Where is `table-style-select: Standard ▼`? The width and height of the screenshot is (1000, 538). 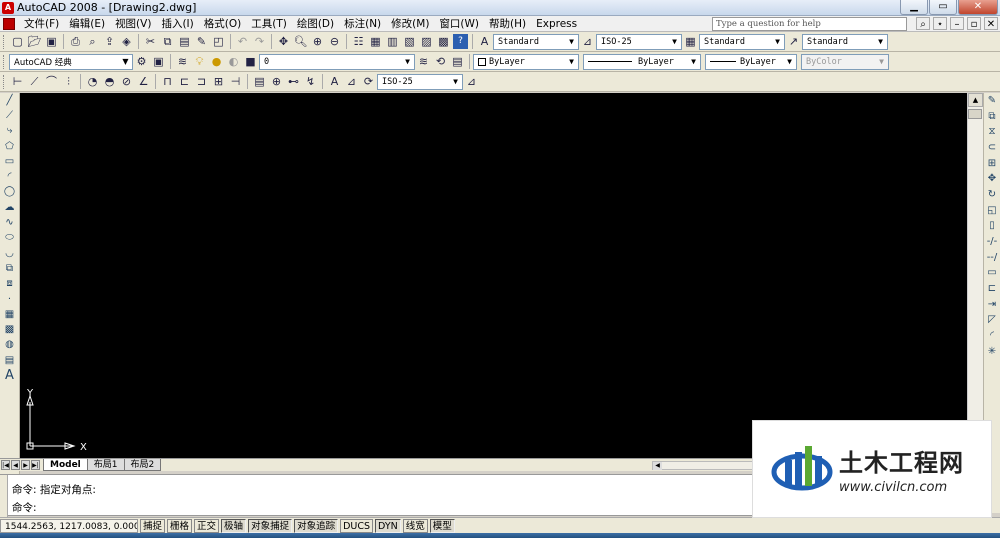
table-style-select: Standard ▼ is located at coordinates (742, 41).